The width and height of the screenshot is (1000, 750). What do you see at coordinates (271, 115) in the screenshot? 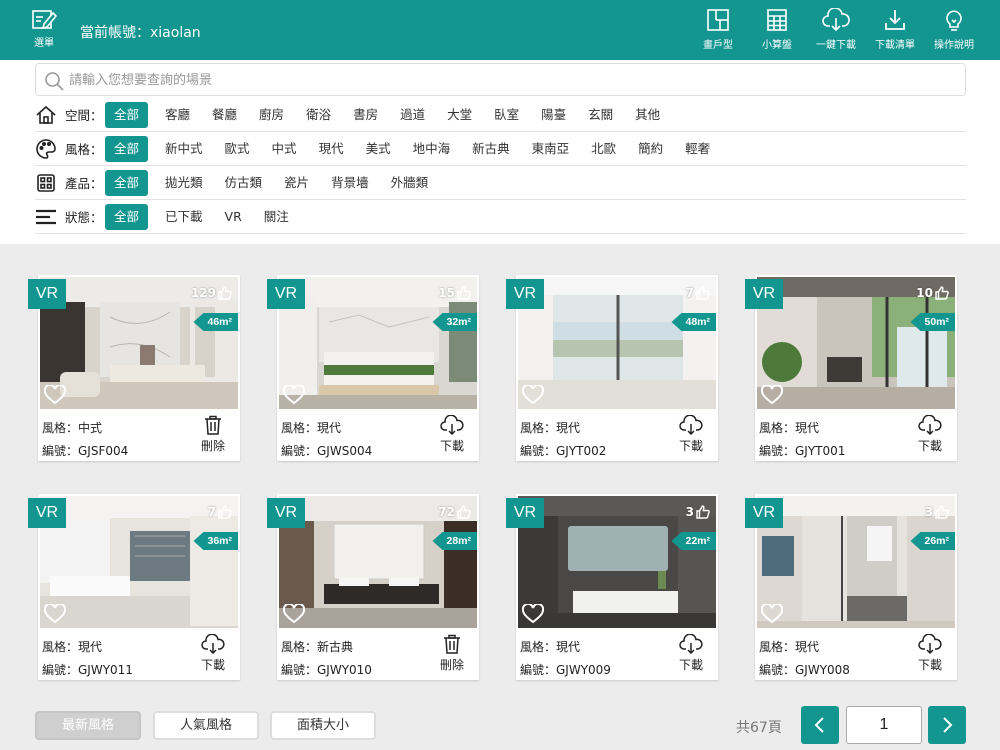
I see `filter-space-option: 廚房` at bounding box center [271, 115].